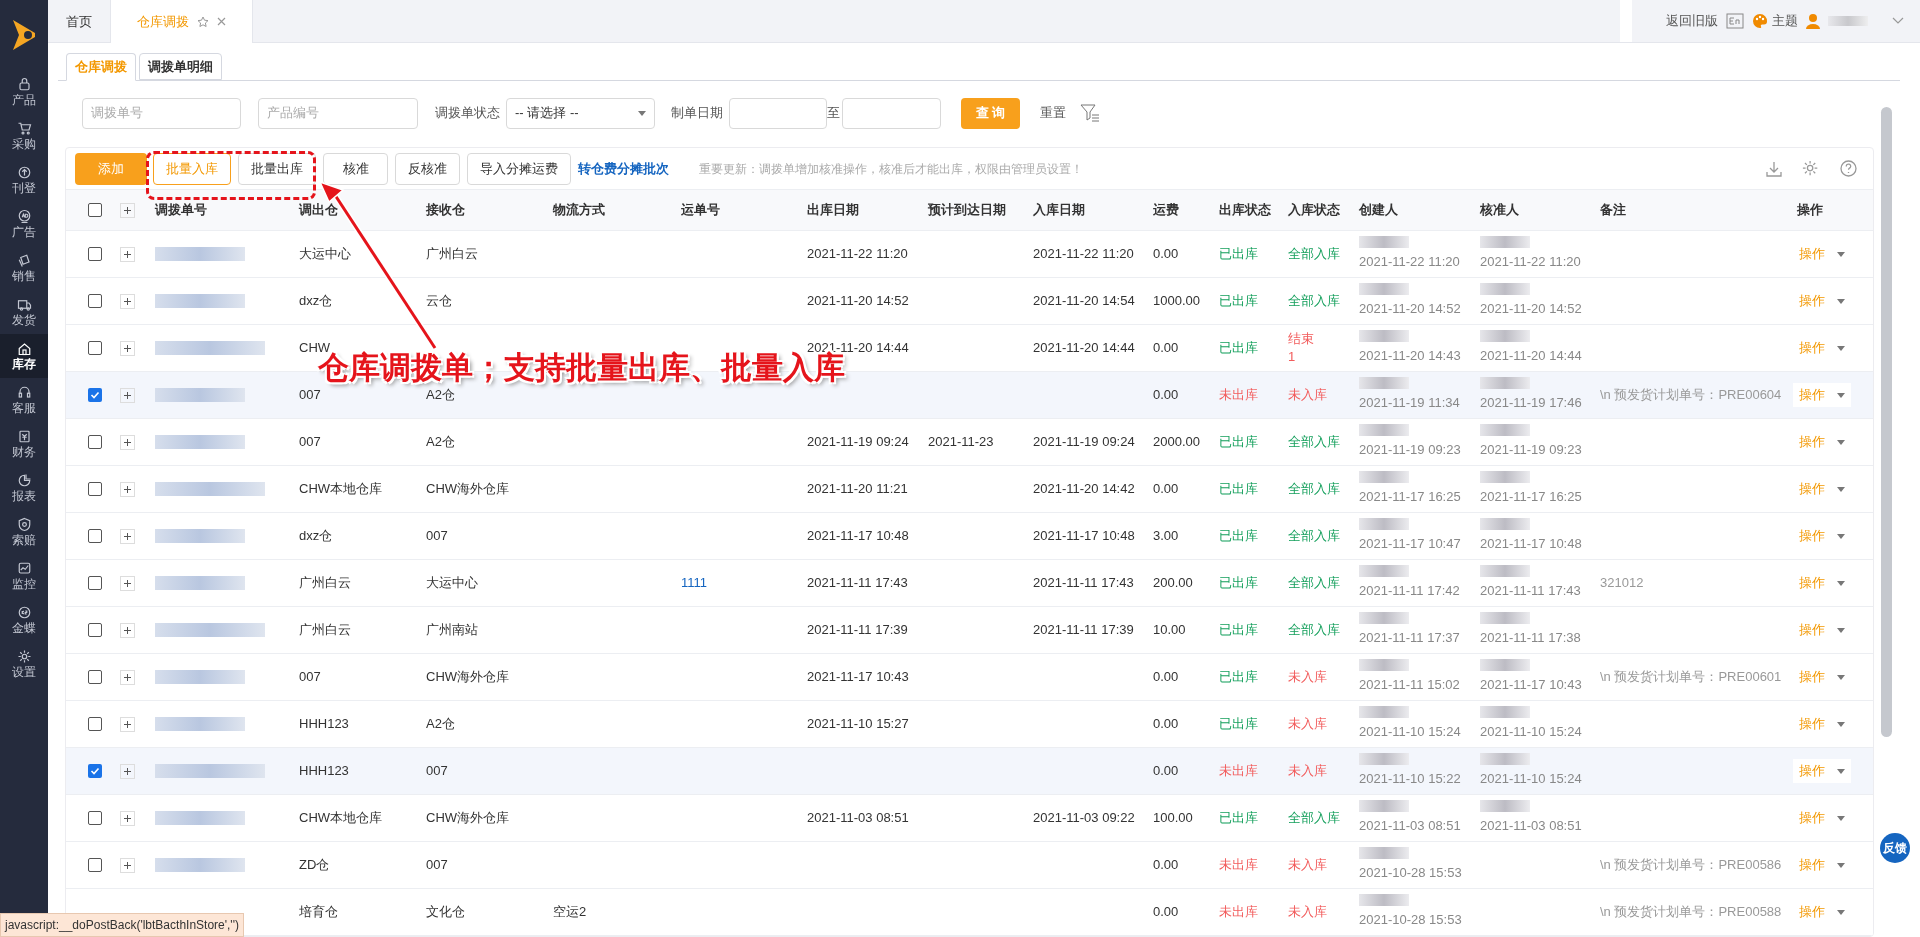  I want to click on star-icon, so click(203, 21).